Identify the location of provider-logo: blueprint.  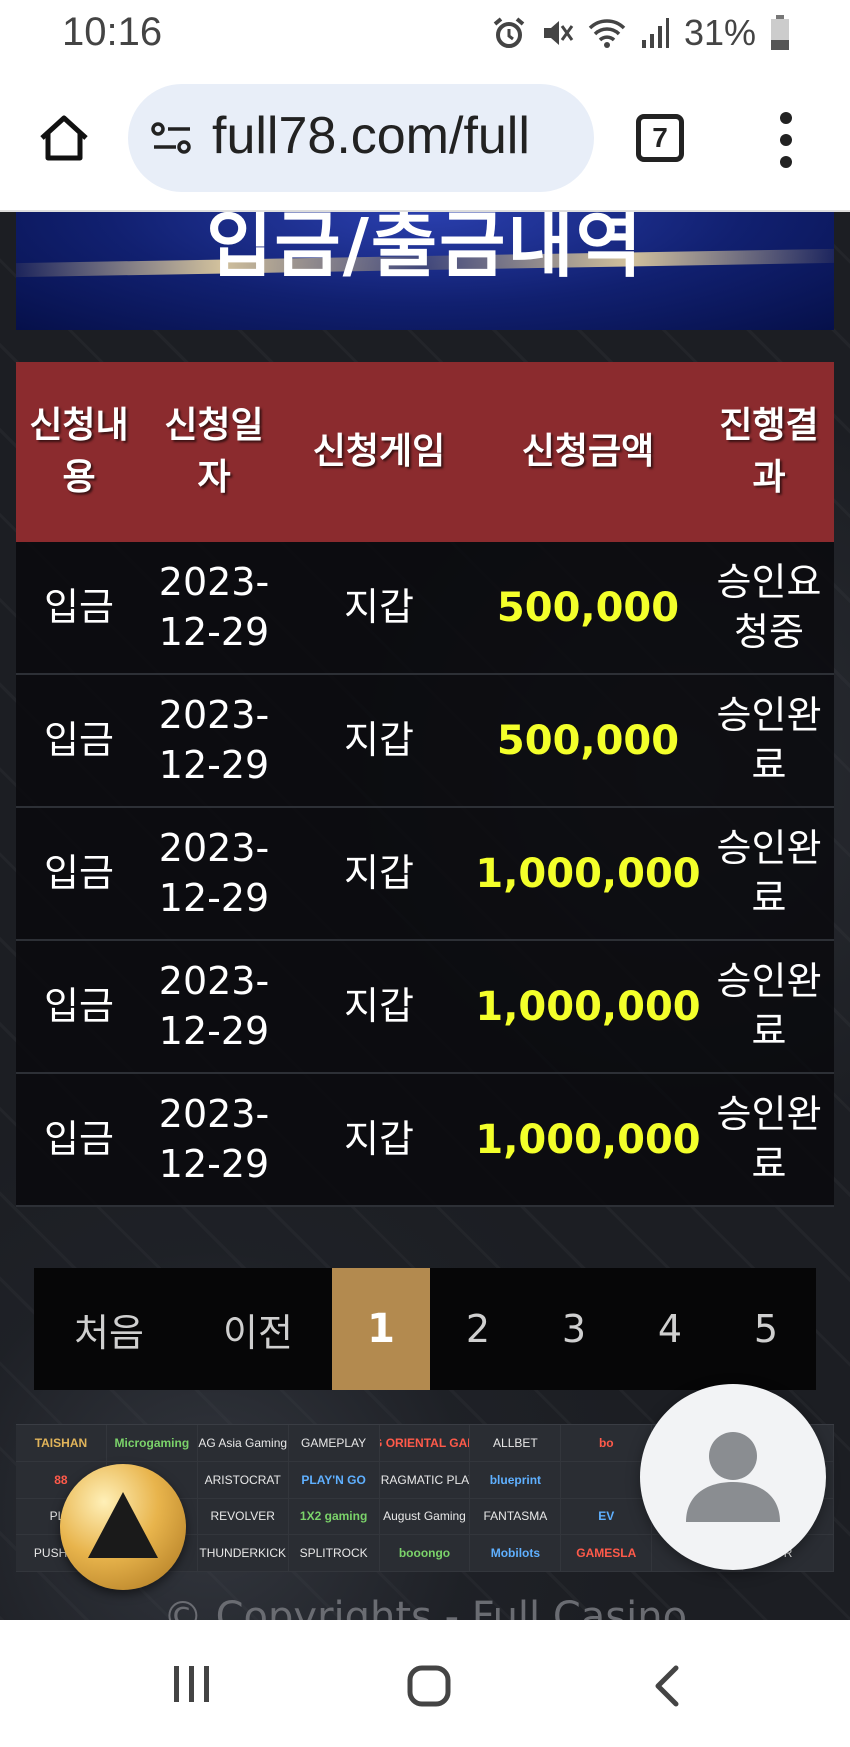
(516, 1480).